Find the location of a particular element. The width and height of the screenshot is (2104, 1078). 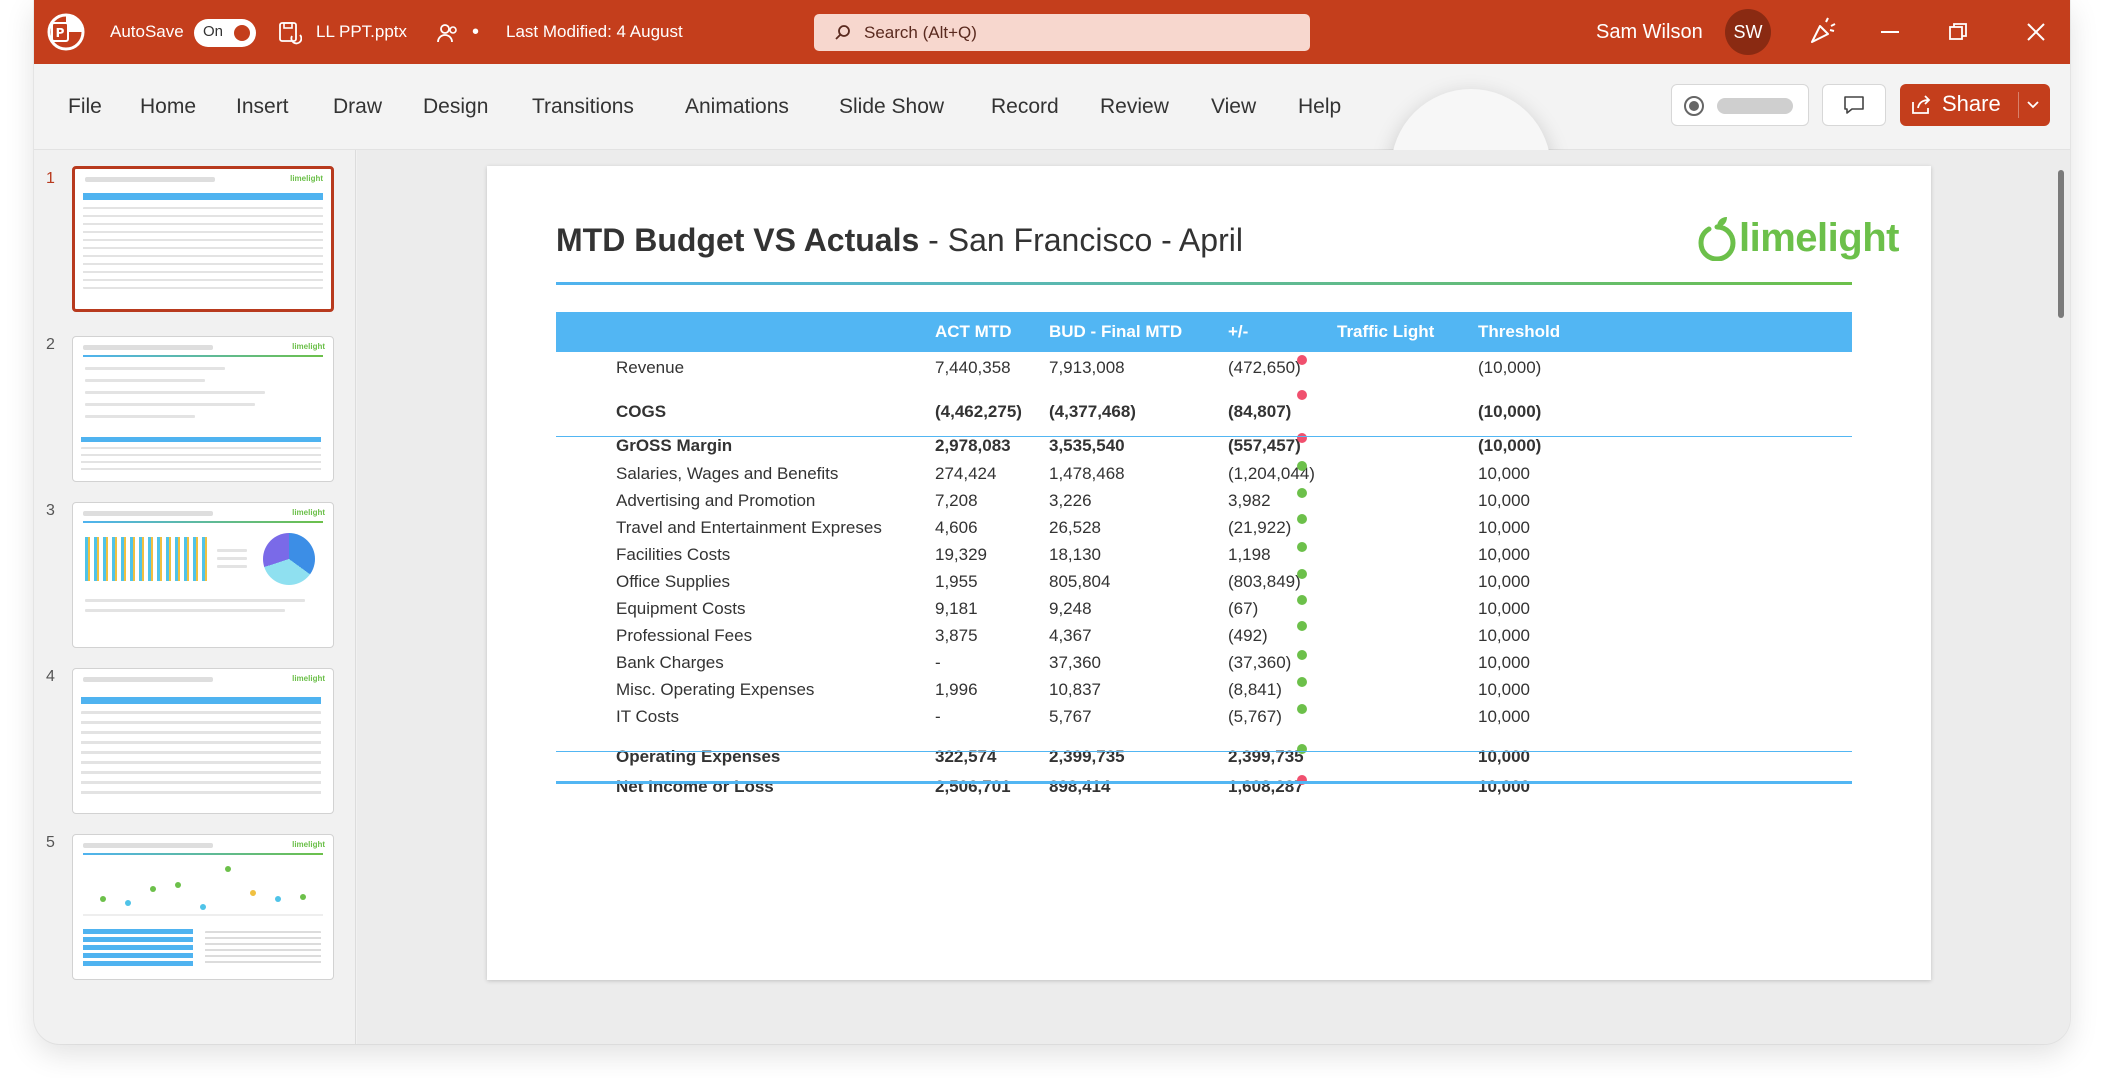

thumb-bar-list is located at coordinates (138, 949).